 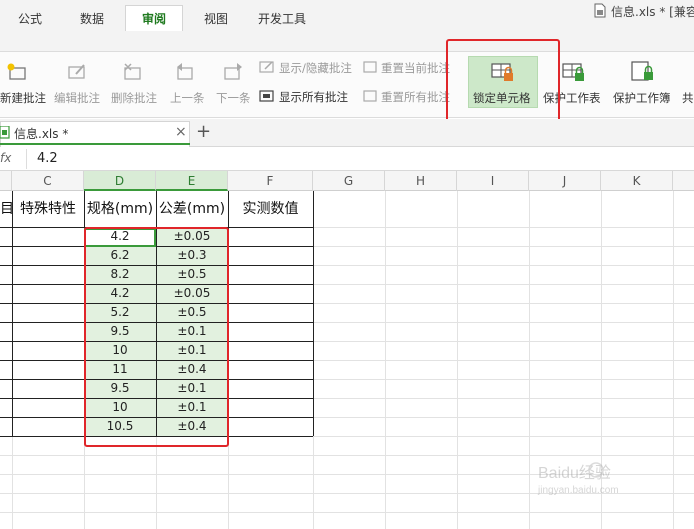 What do you see at coordinates (216, 18) in the screenshot?
I see `tab-view: 视图` at bounding box center [216, 18].